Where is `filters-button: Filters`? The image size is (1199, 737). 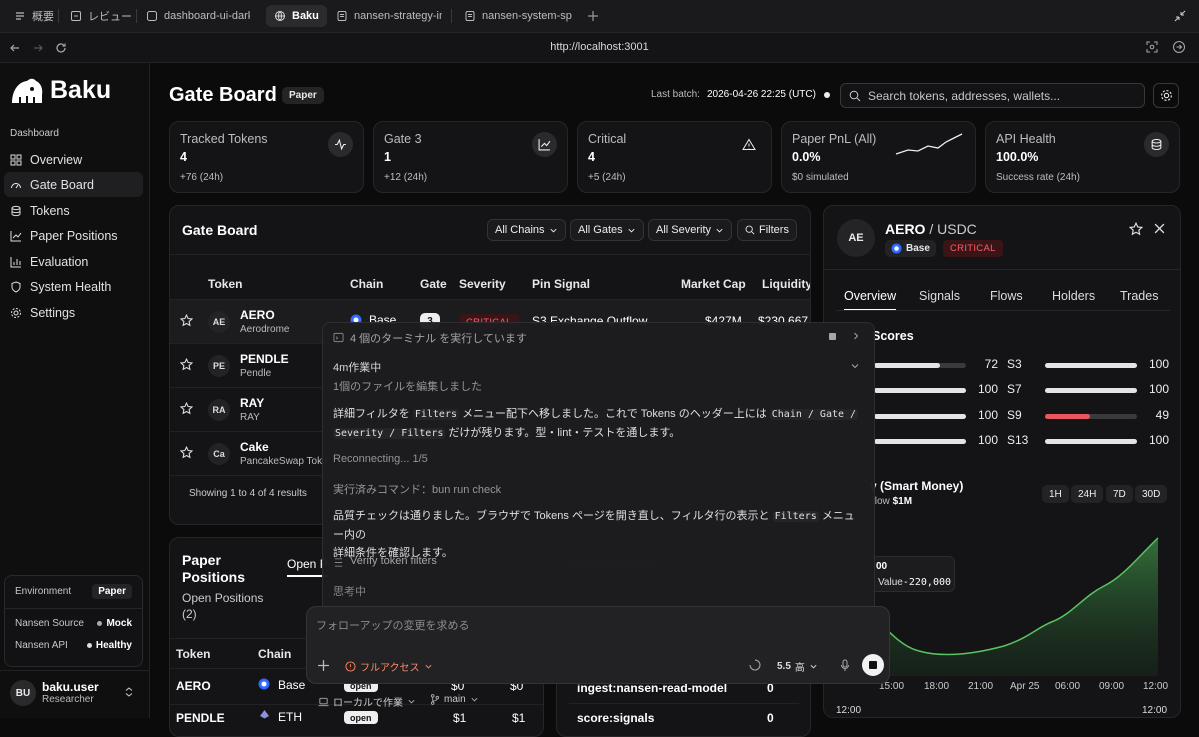
filters-button: Filters is located at coordinates (767, 230).